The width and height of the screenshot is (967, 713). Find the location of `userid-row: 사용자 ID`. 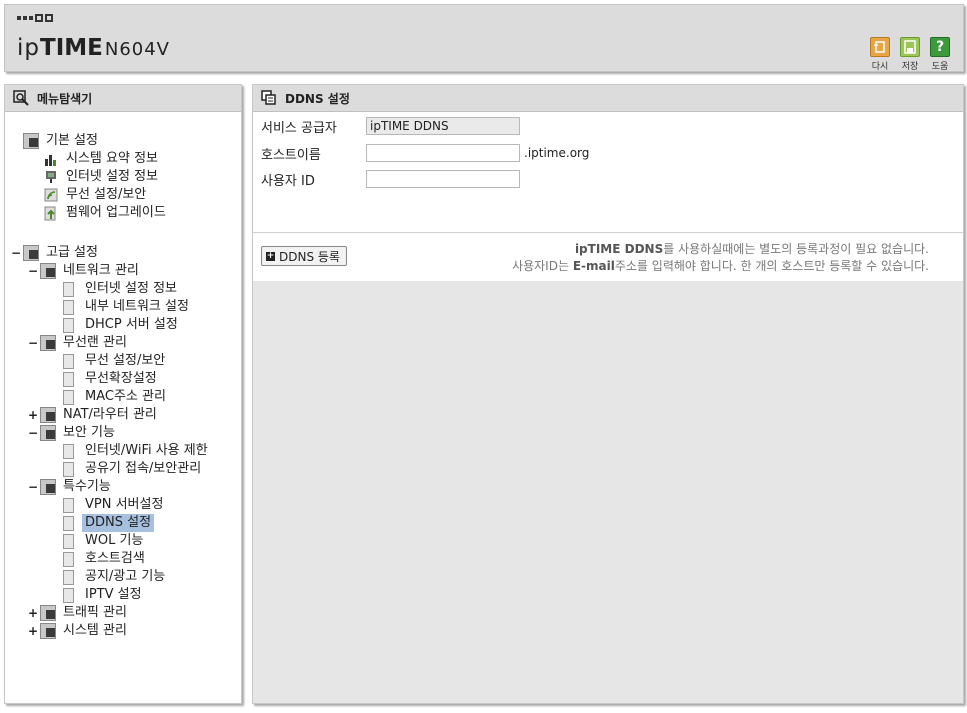

userid-row: 사용자 ID is located at coordinates (390, 179).